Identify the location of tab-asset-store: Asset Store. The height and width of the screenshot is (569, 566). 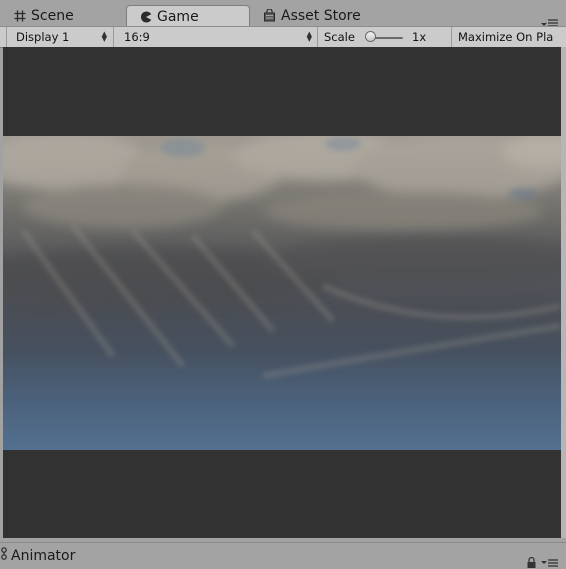
(312, 15).